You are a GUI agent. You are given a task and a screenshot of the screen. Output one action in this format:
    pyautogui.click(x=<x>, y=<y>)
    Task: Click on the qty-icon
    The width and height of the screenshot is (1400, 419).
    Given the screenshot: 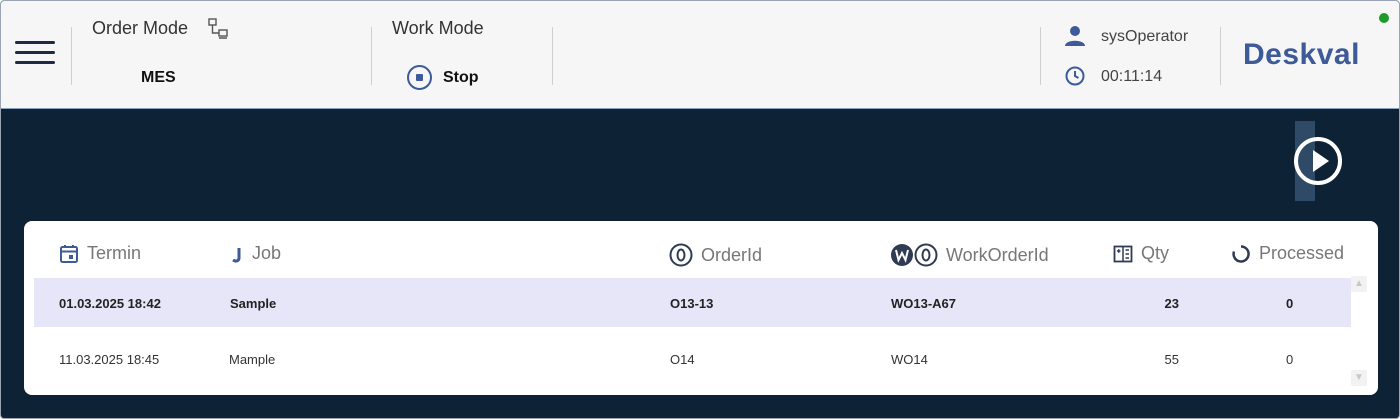 What is the action you would take?
    pyautogui.click(x=1123, y=253)
    